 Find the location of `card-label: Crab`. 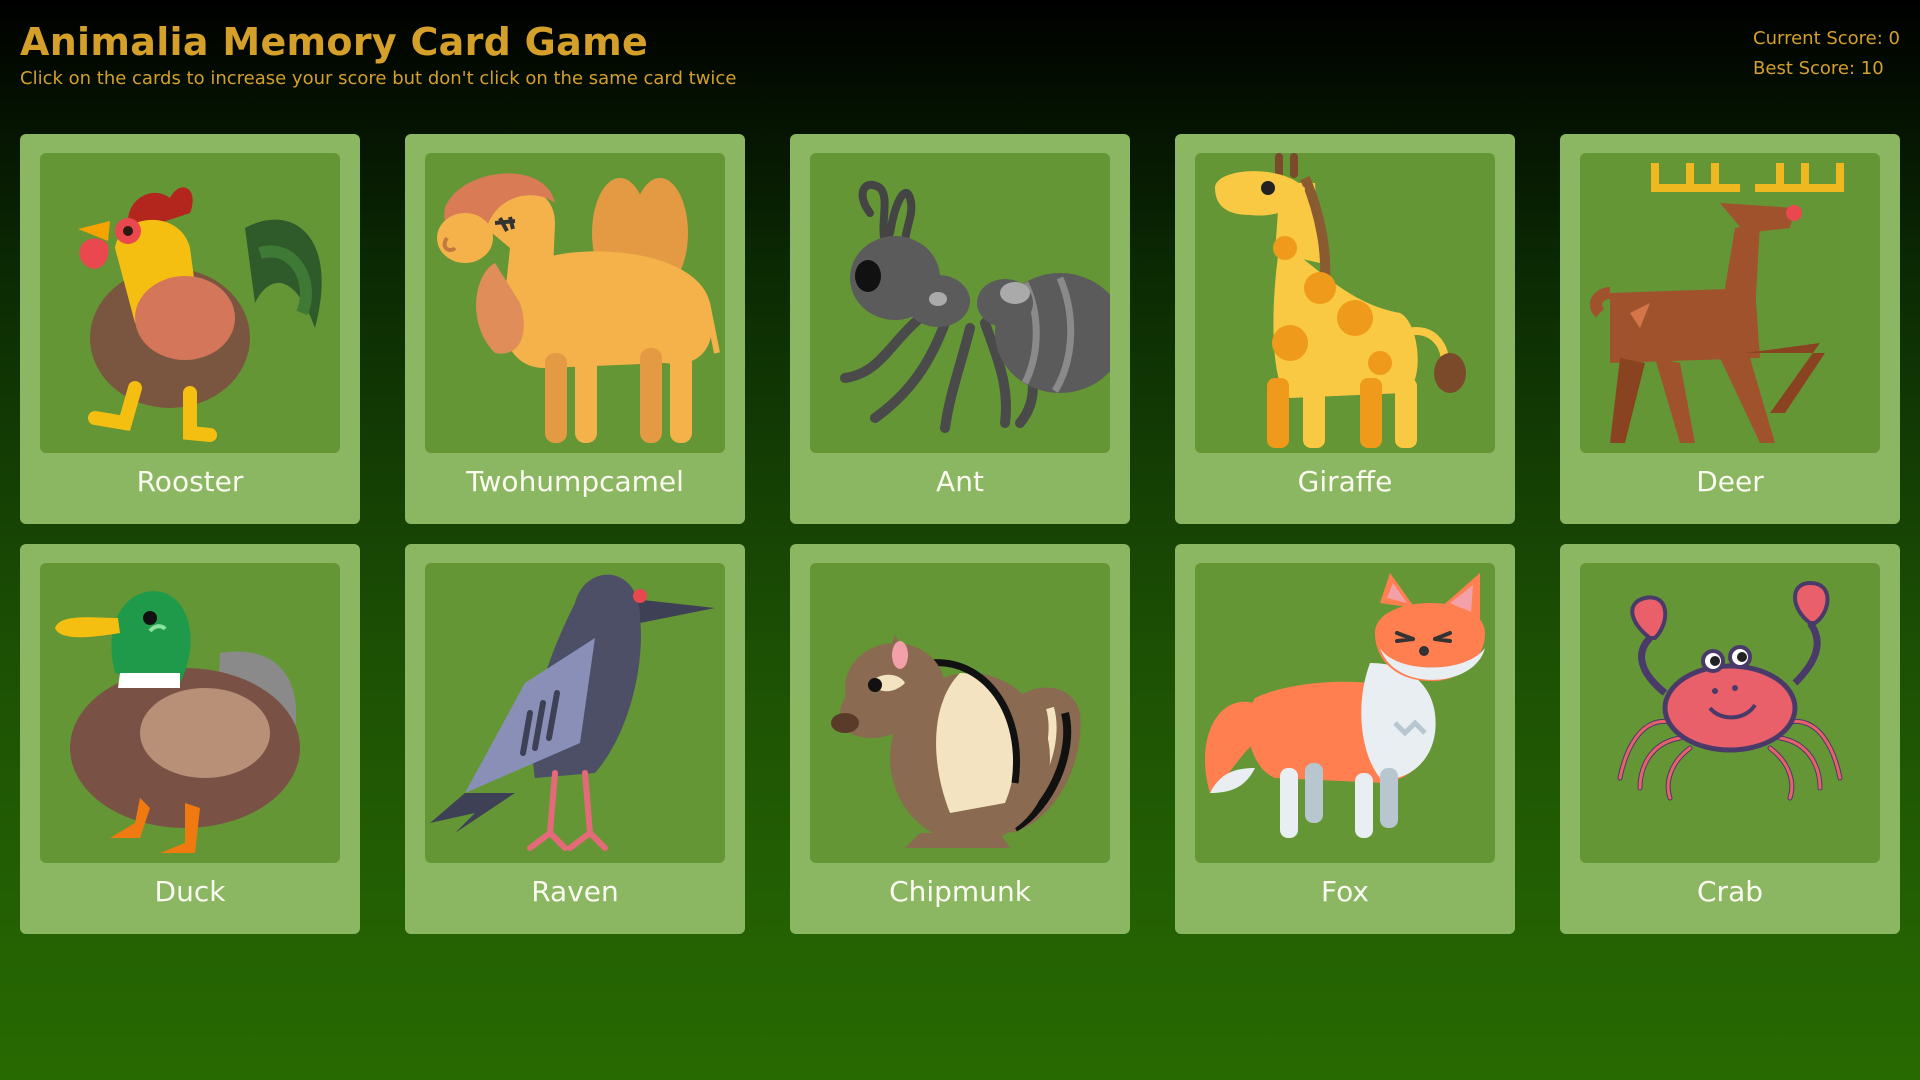

card-label: Crab is located at coordinates (1730, 891).